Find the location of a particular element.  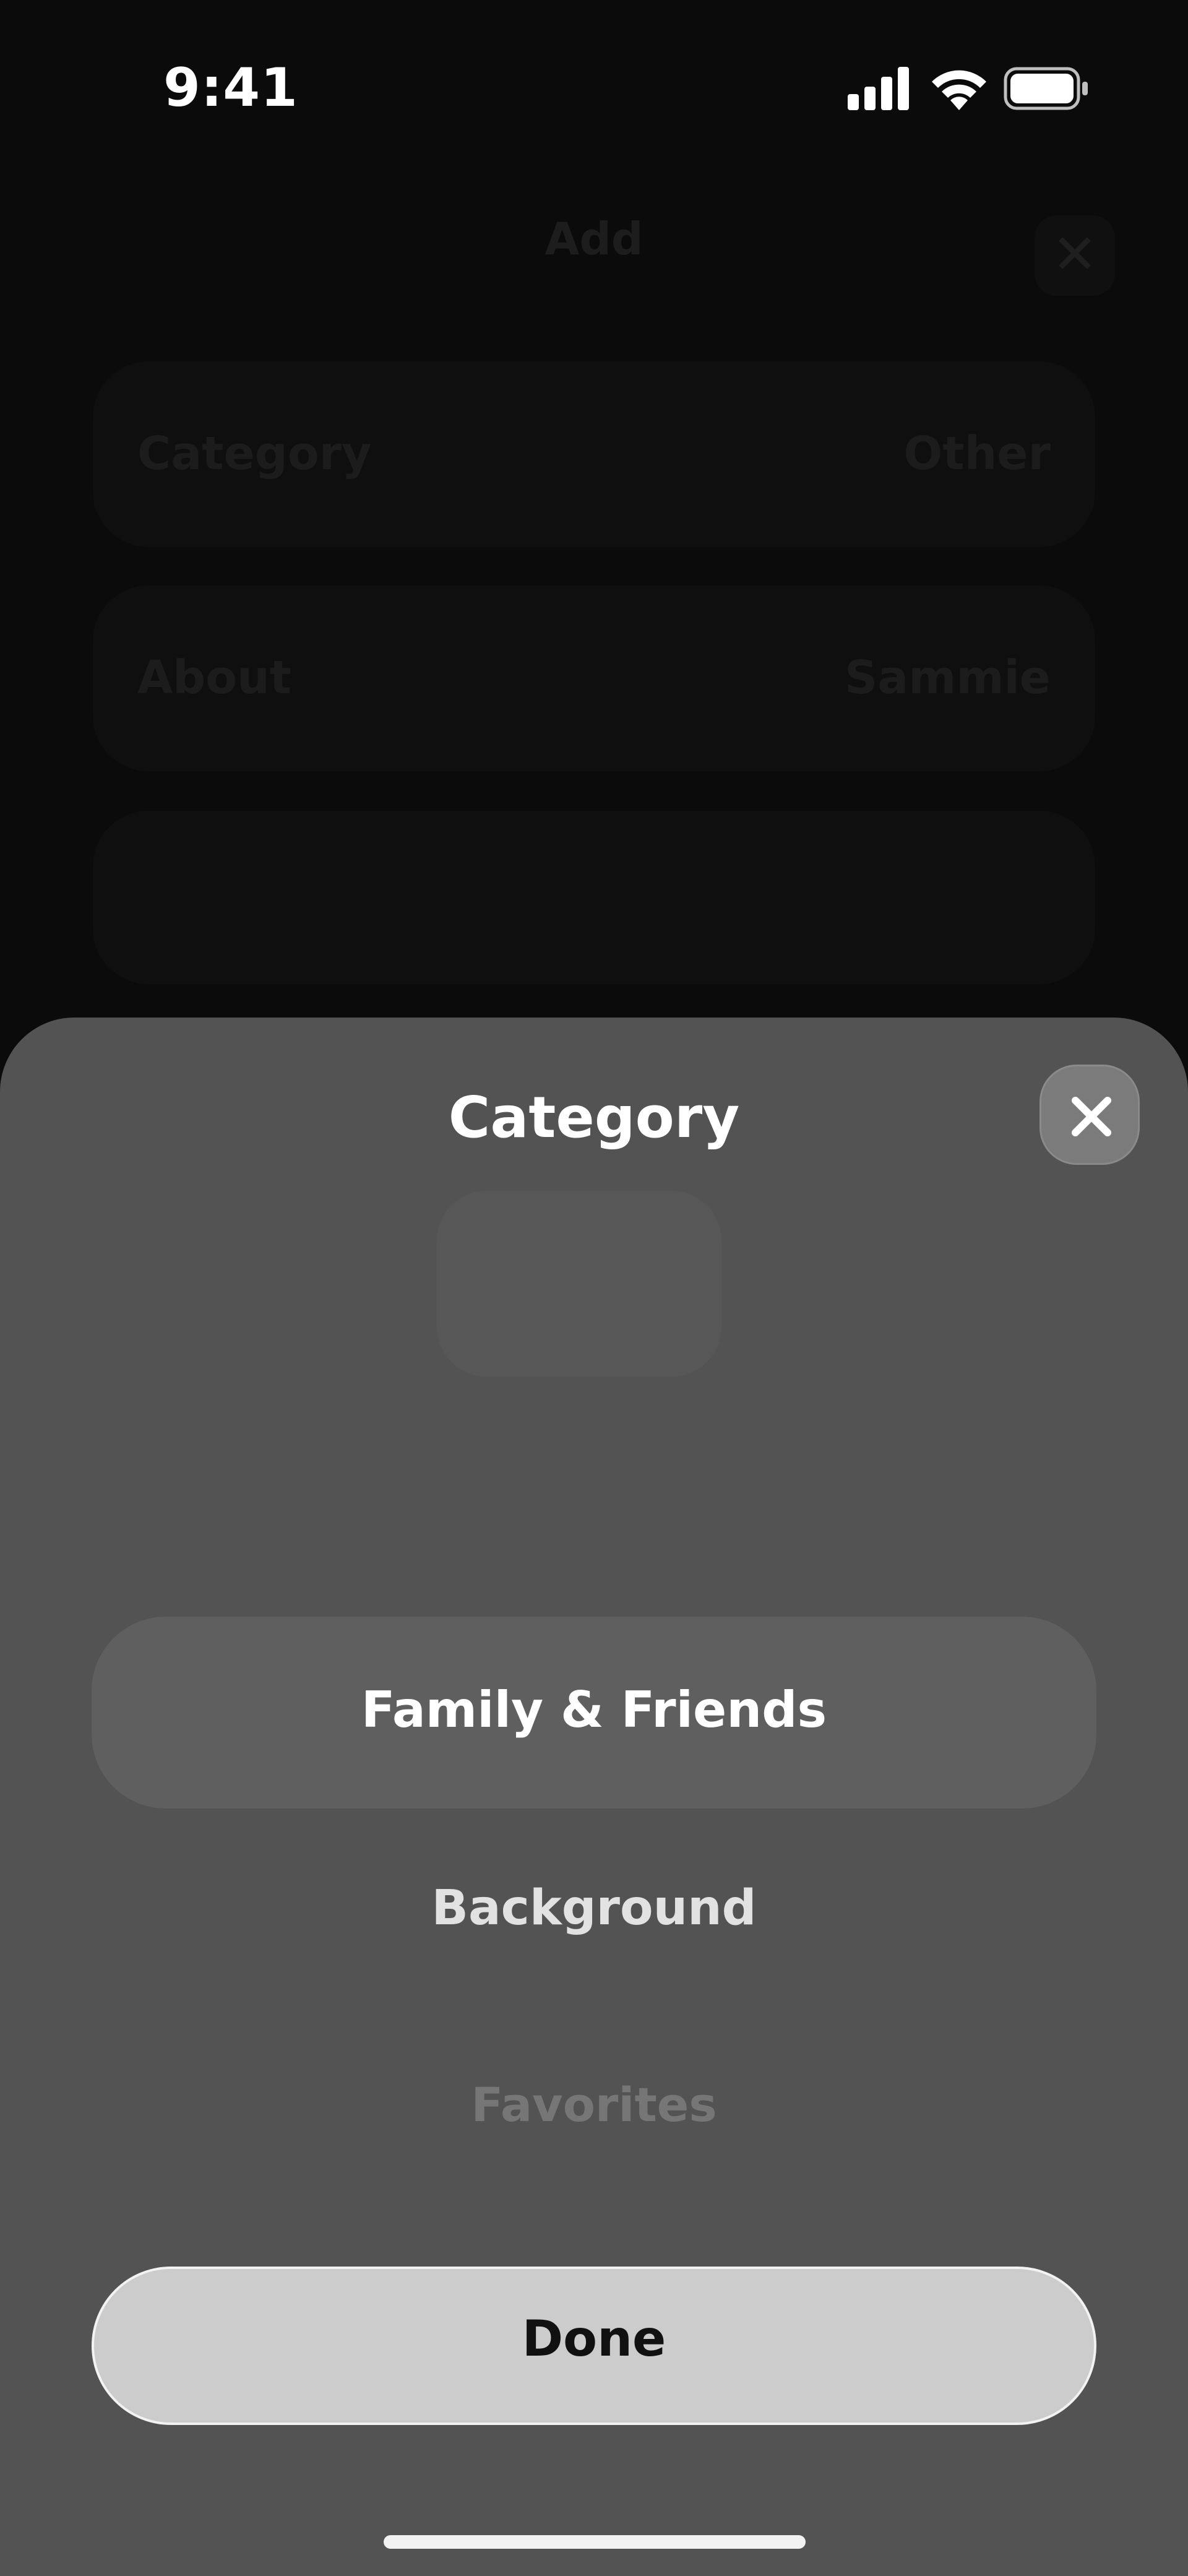

ghost-shape is located at coordinates (579, 1284).